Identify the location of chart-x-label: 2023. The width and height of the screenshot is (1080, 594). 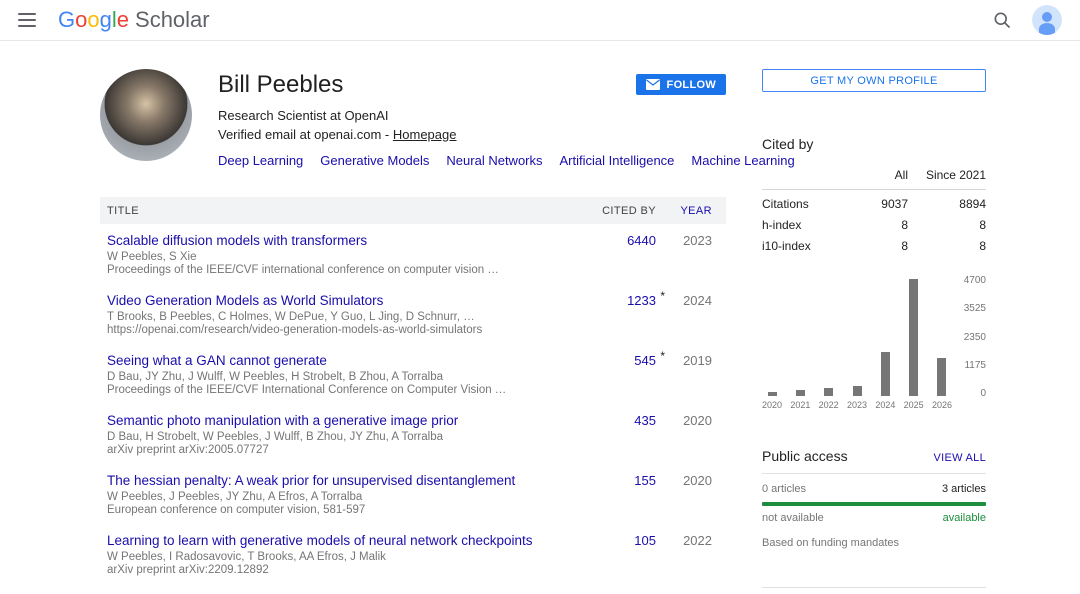
(857, 405).